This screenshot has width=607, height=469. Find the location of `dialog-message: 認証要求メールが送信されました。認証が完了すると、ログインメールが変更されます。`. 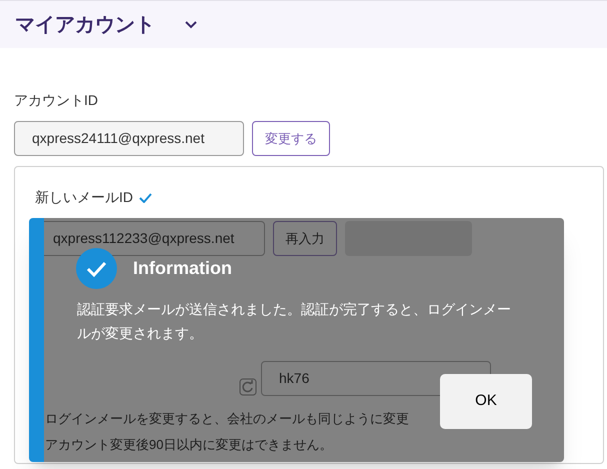

dialog-message: 認証要求メールが送信されました。認証が完了すると、ログインメールが変更されます。 is located at coordinates (294, 321).